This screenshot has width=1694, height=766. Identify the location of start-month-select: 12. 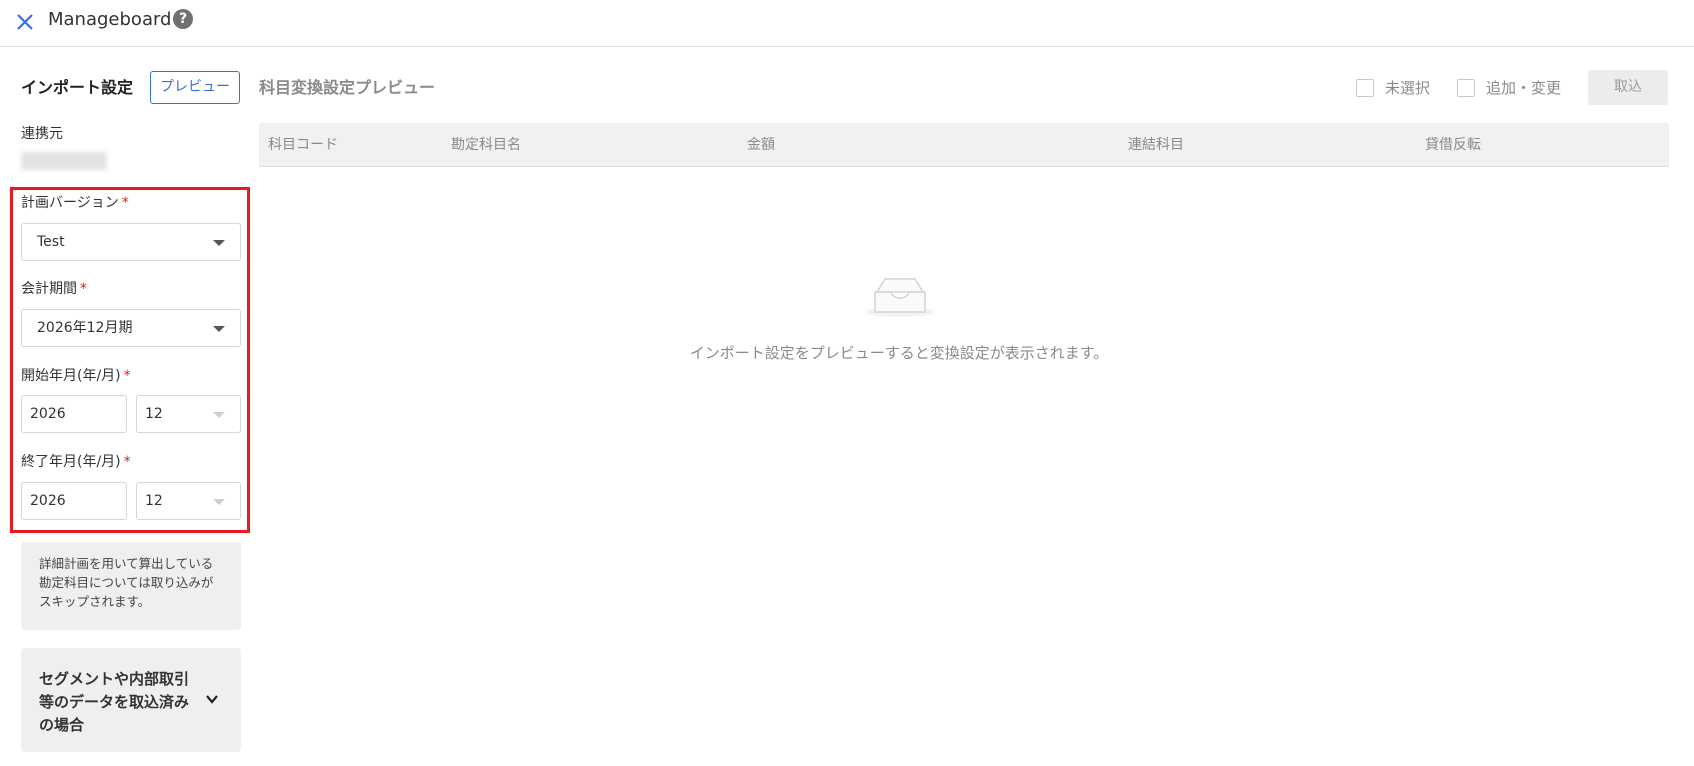
(188, 414).